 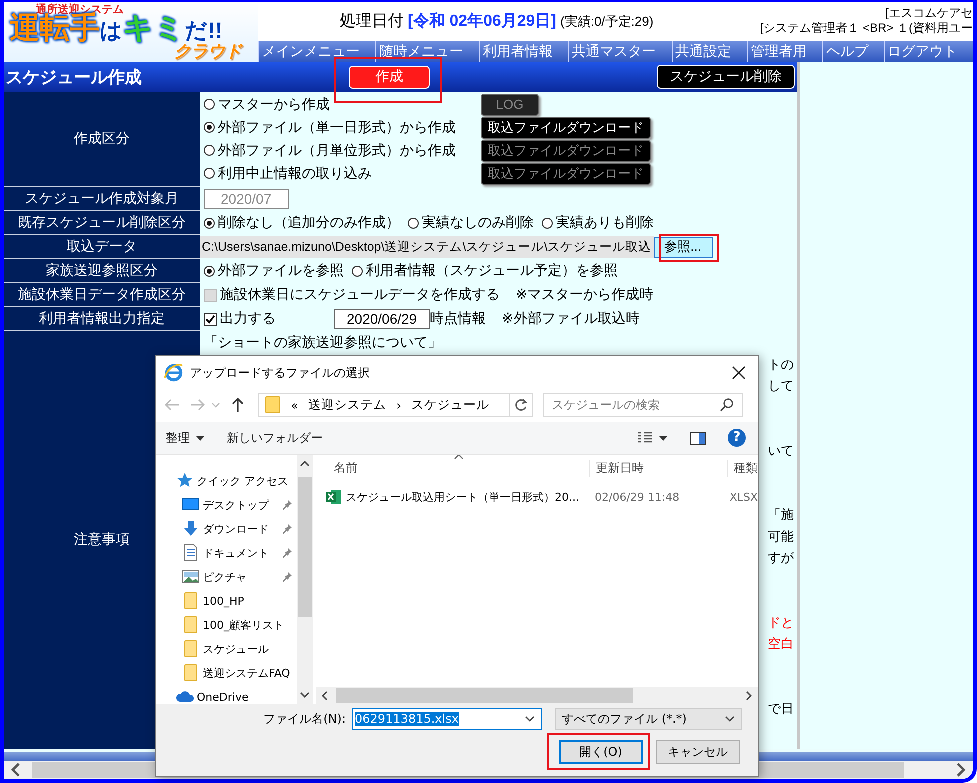 What do you see at coordinates (645, 438) in the screenshot?
I see `list-view-icon` at bounding box center [645, 438].